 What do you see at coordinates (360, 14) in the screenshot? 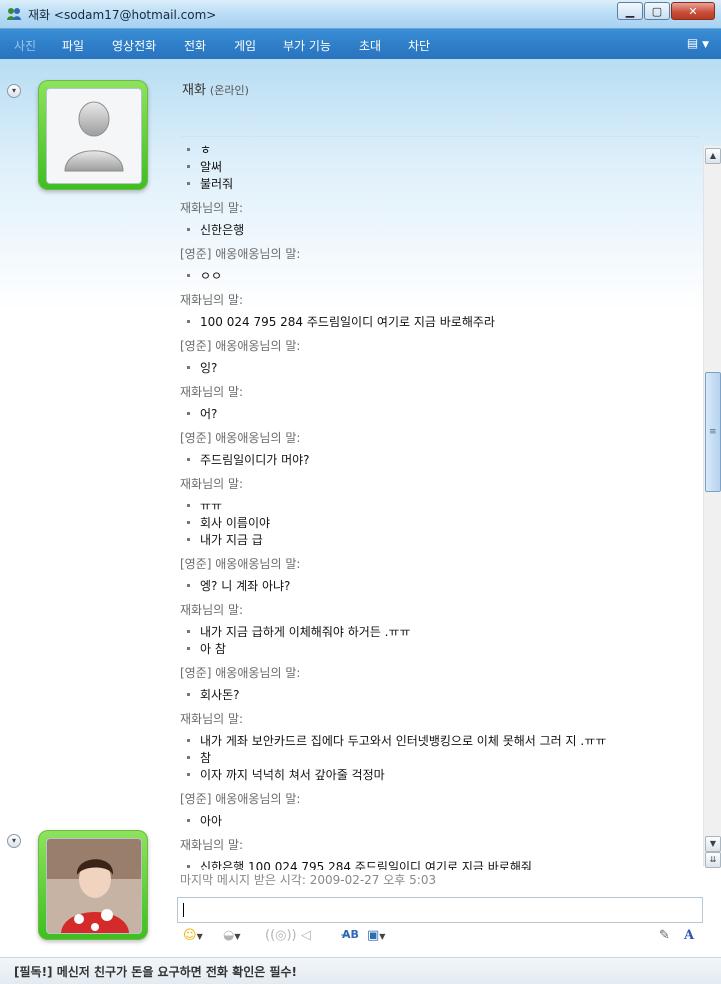
I see `title-bar: 재화 <sodam17@hotmail.com> ▁ ▢ ✕` at bounding box center [360, 14].